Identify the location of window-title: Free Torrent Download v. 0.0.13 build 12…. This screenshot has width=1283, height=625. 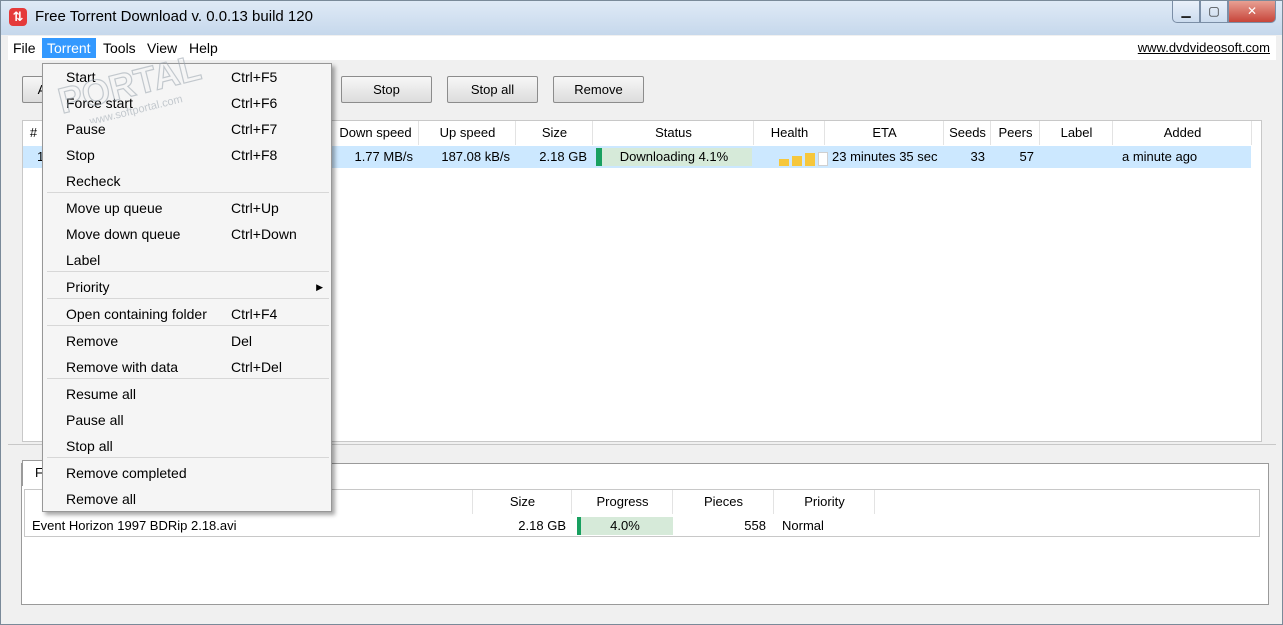
(174, 16).